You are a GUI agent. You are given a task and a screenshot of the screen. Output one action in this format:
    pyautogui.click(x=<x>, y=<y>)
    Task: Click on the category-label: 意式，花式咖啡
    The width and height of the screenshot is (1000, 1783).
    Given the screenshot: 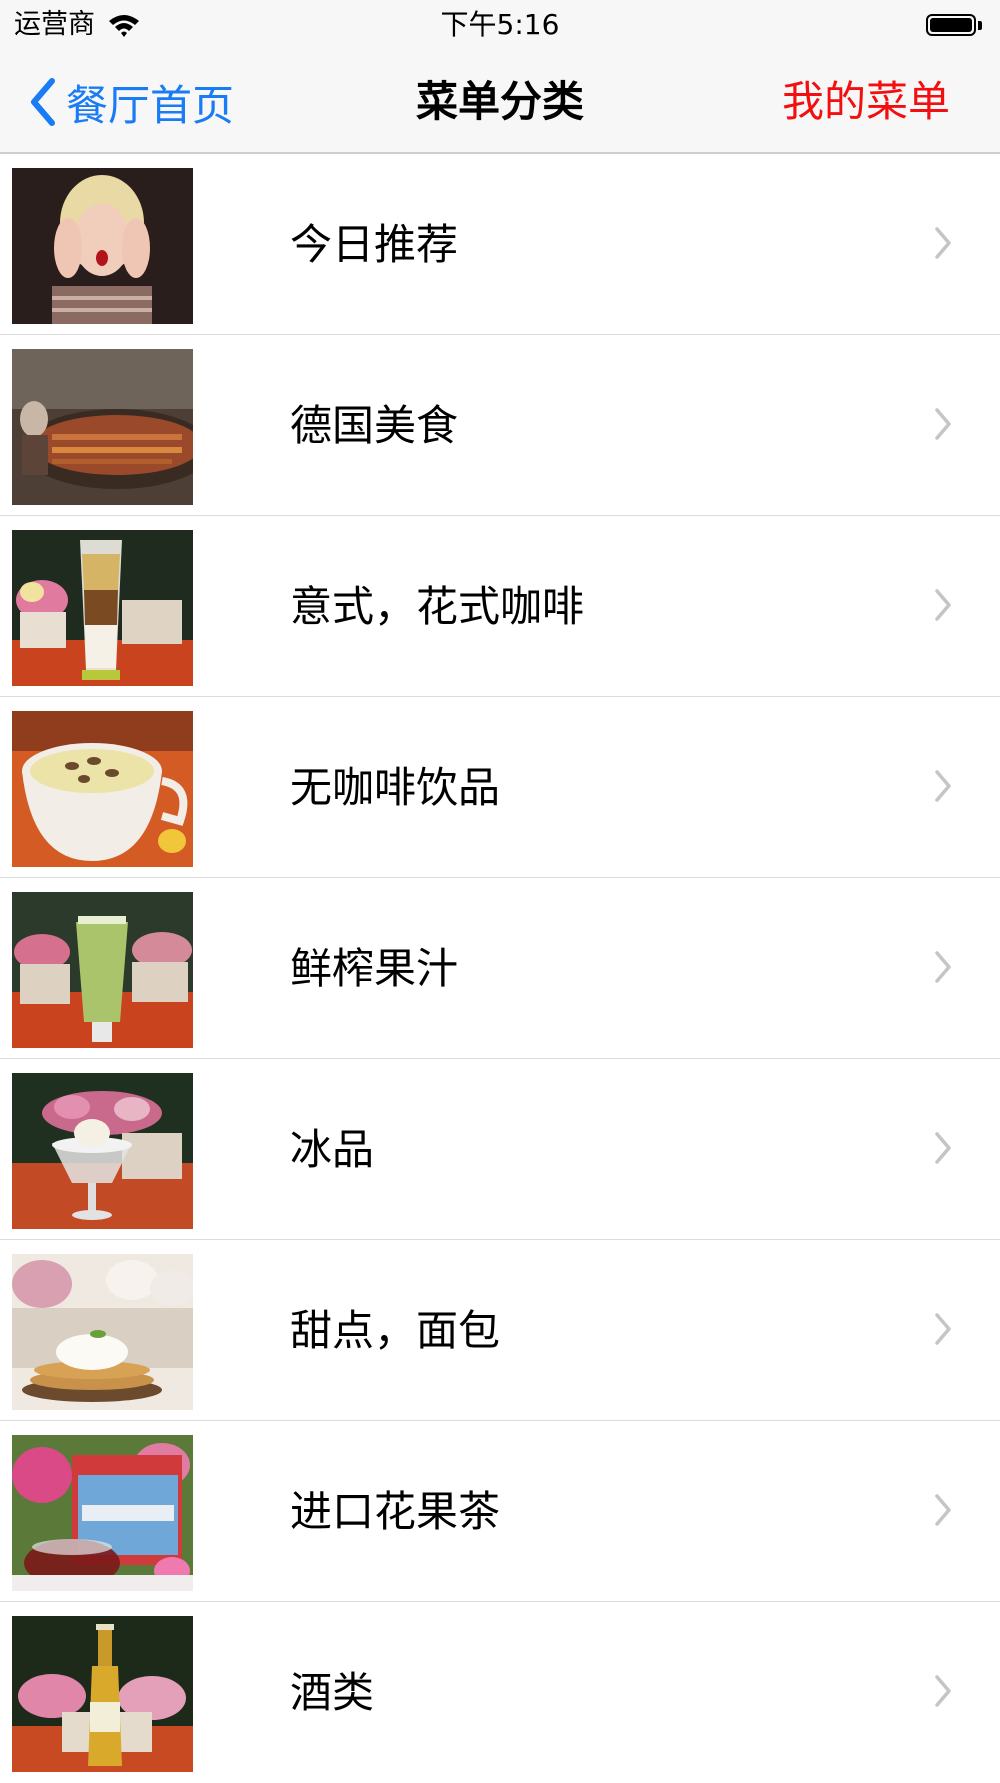 What is the action you would take?
    pyautogui.click(x=437, y=606)
    